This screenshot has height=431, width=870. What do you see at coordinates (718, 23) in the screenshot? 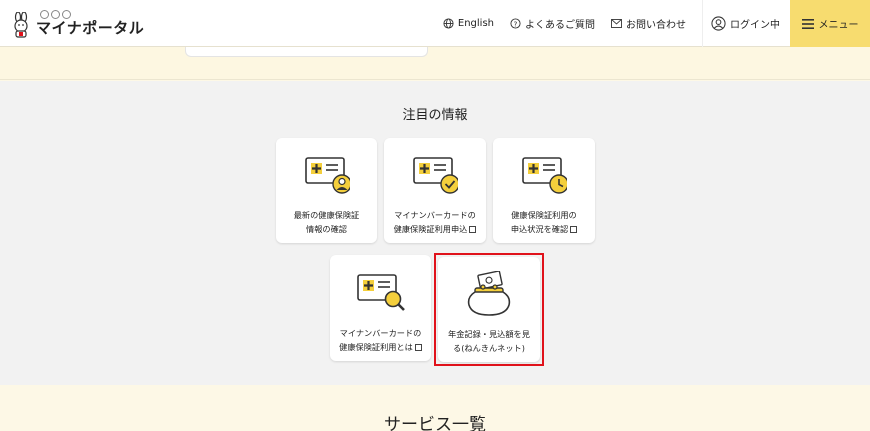
I see `user-icon` at bounding box center [718, 23].